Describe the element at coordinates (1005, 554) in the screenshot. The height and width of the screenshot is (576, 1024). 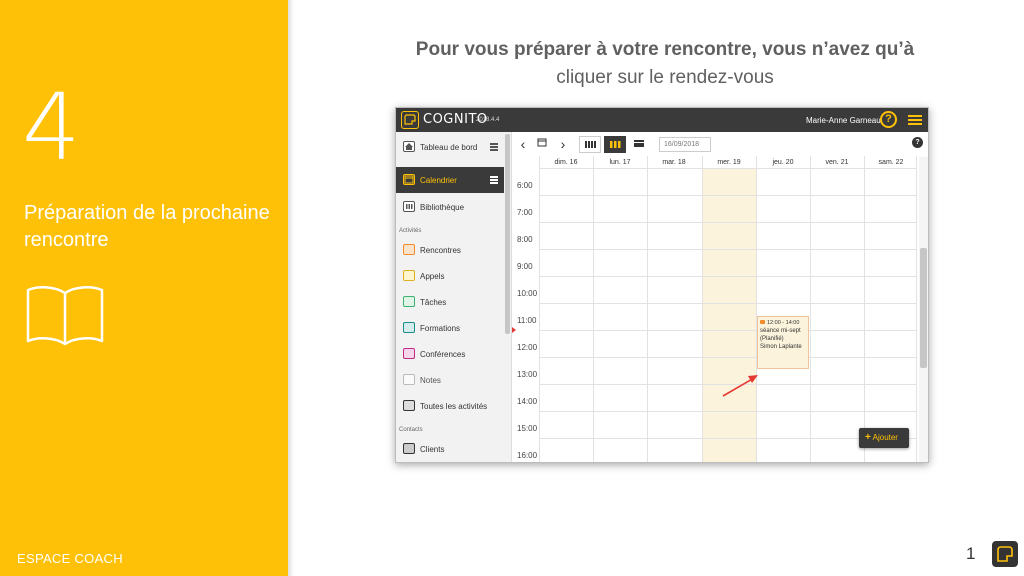
I see `cognito-logo-icon` at that location.